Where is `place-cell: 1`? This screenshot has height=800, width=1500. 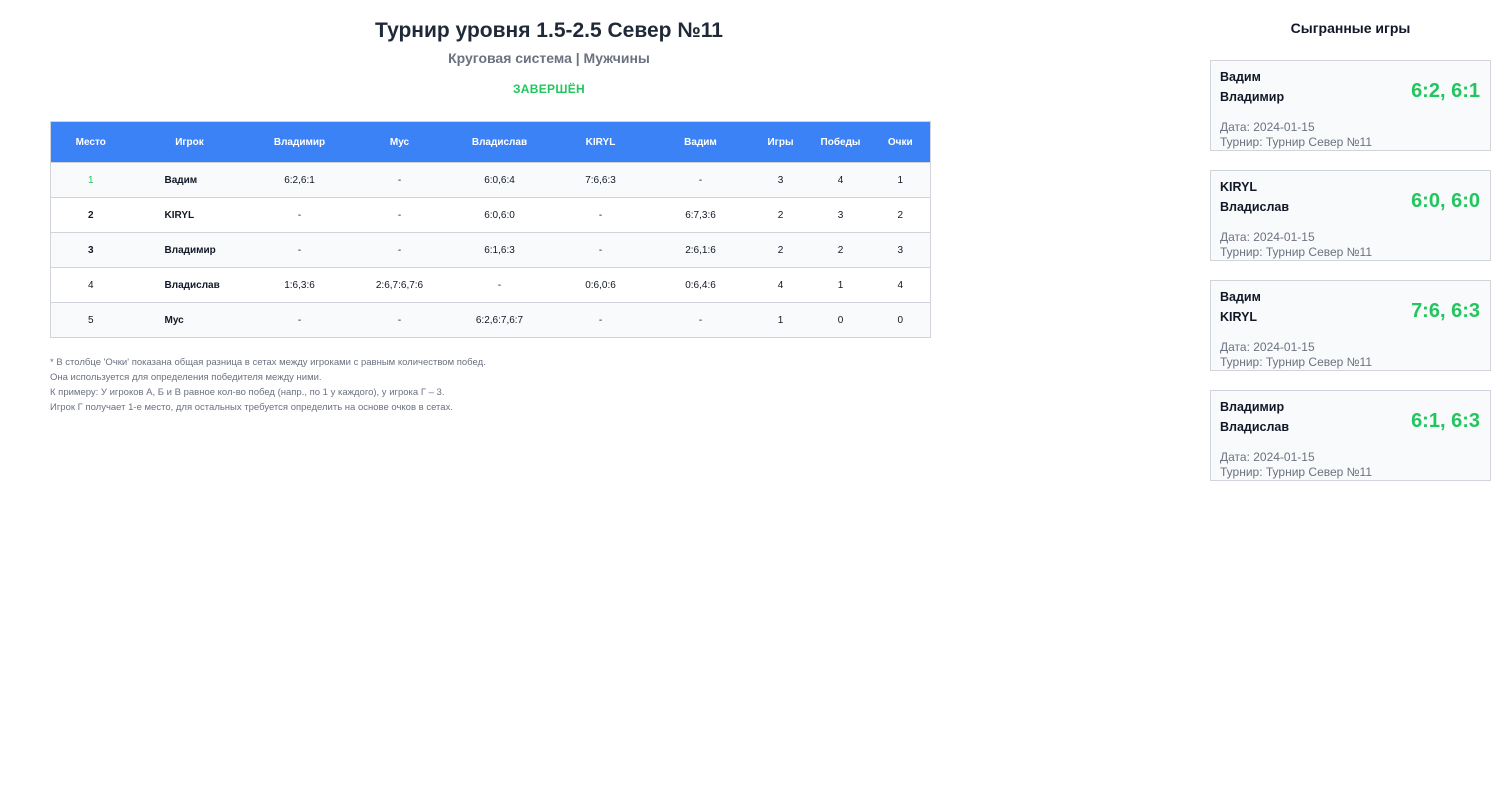
place-cell: 1 is located at coordinates (90, 180).